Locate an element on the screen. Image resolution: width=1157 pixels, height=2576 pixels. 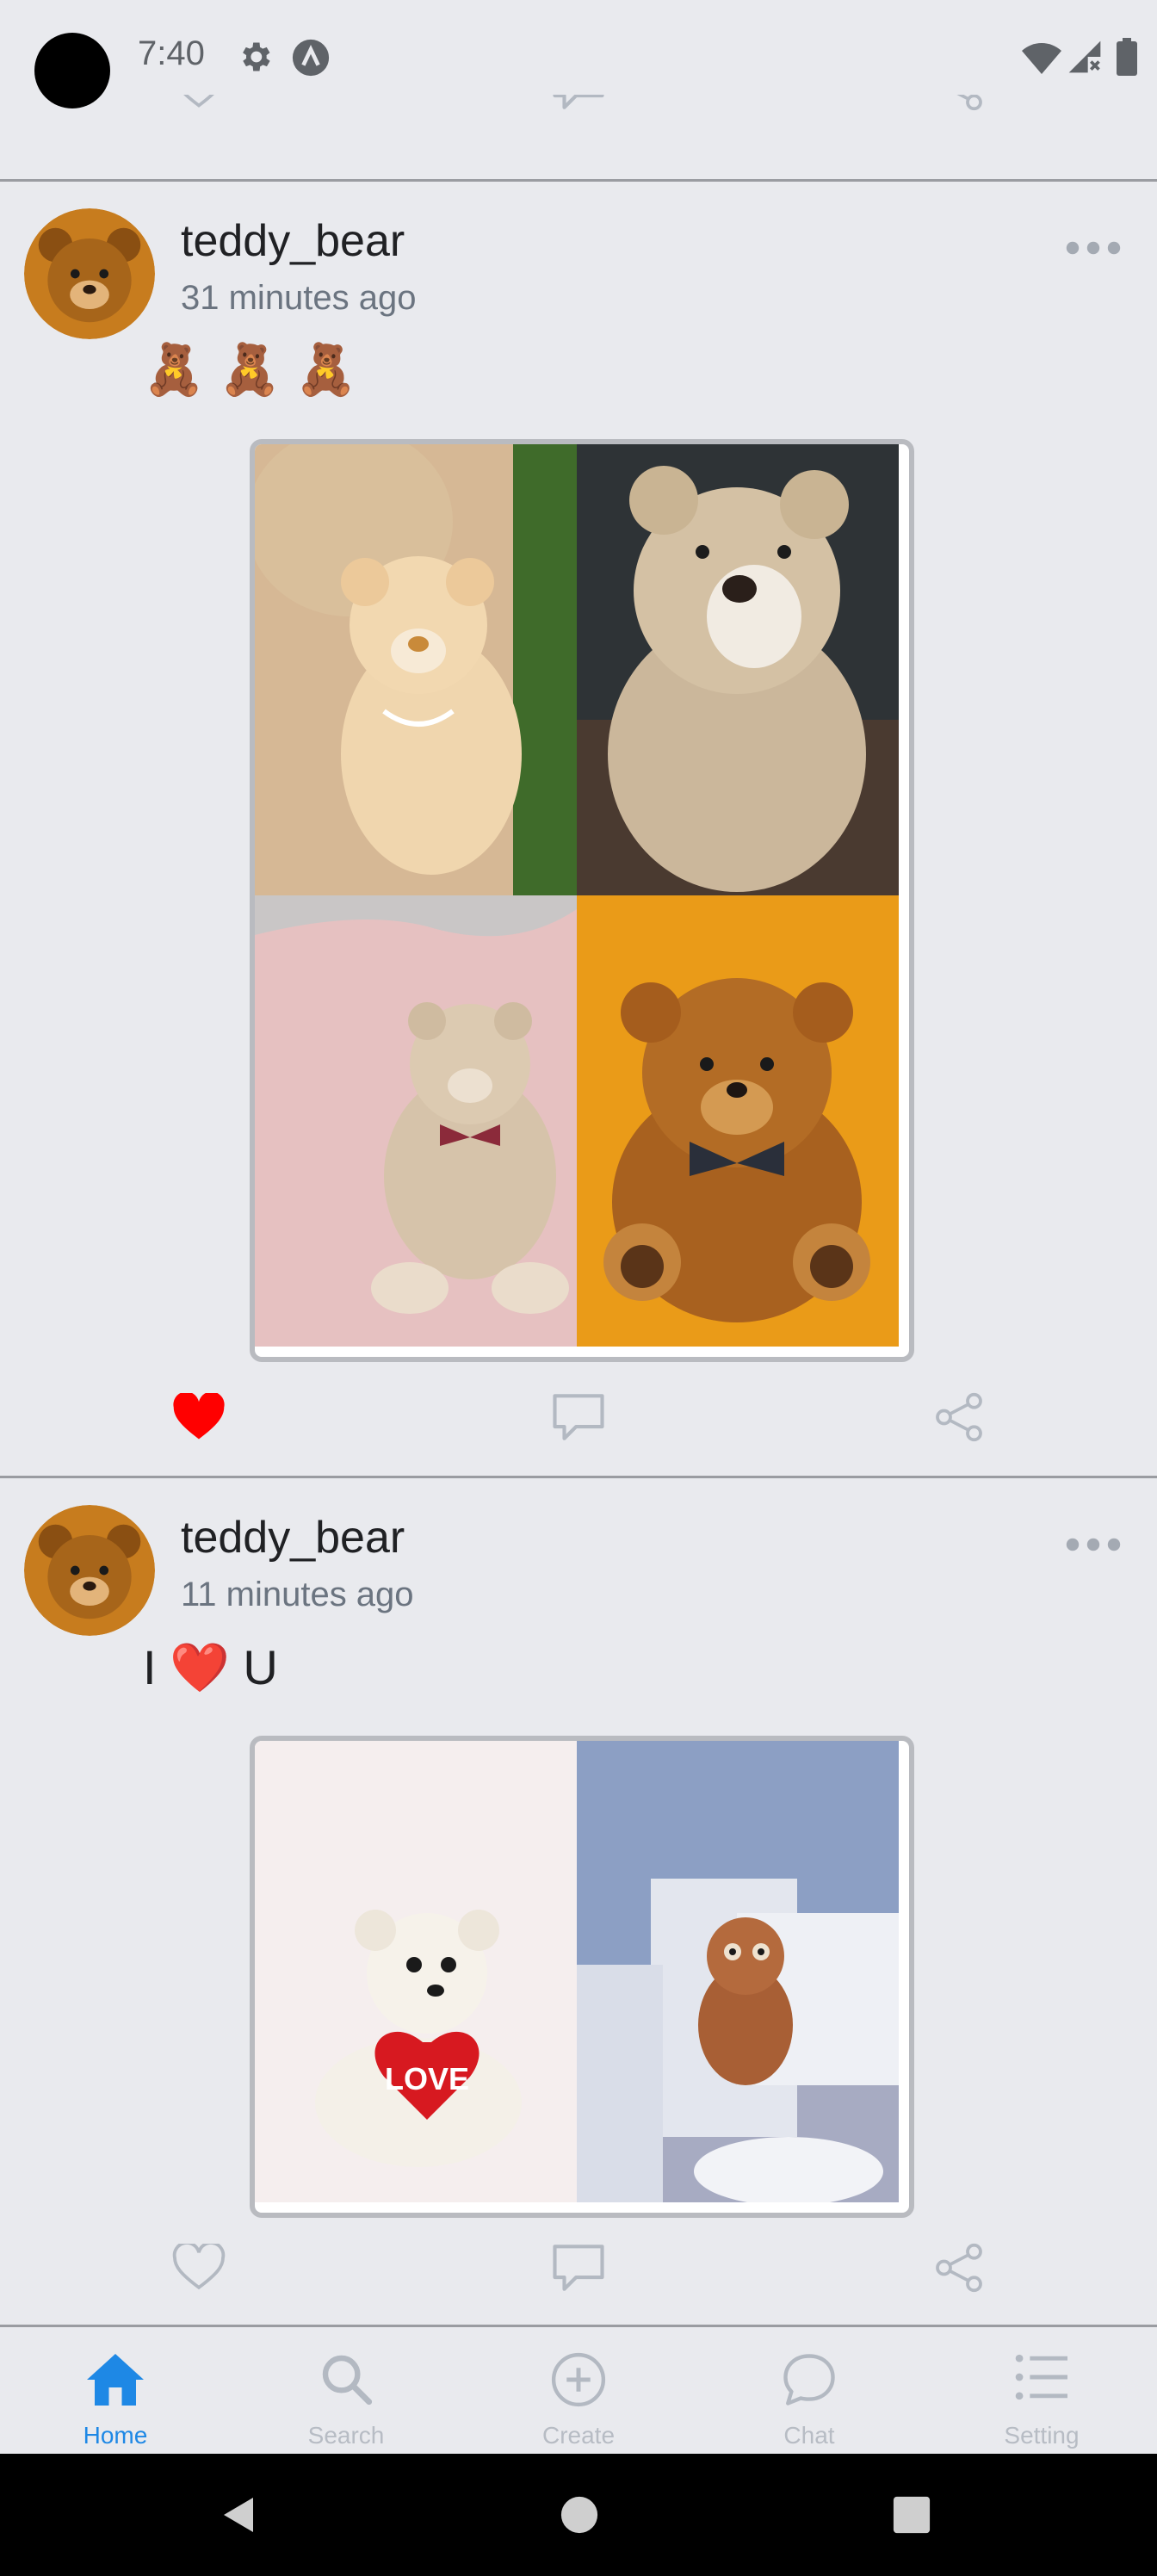
tab-label: Setting is located at coordinates (1042, 2435).